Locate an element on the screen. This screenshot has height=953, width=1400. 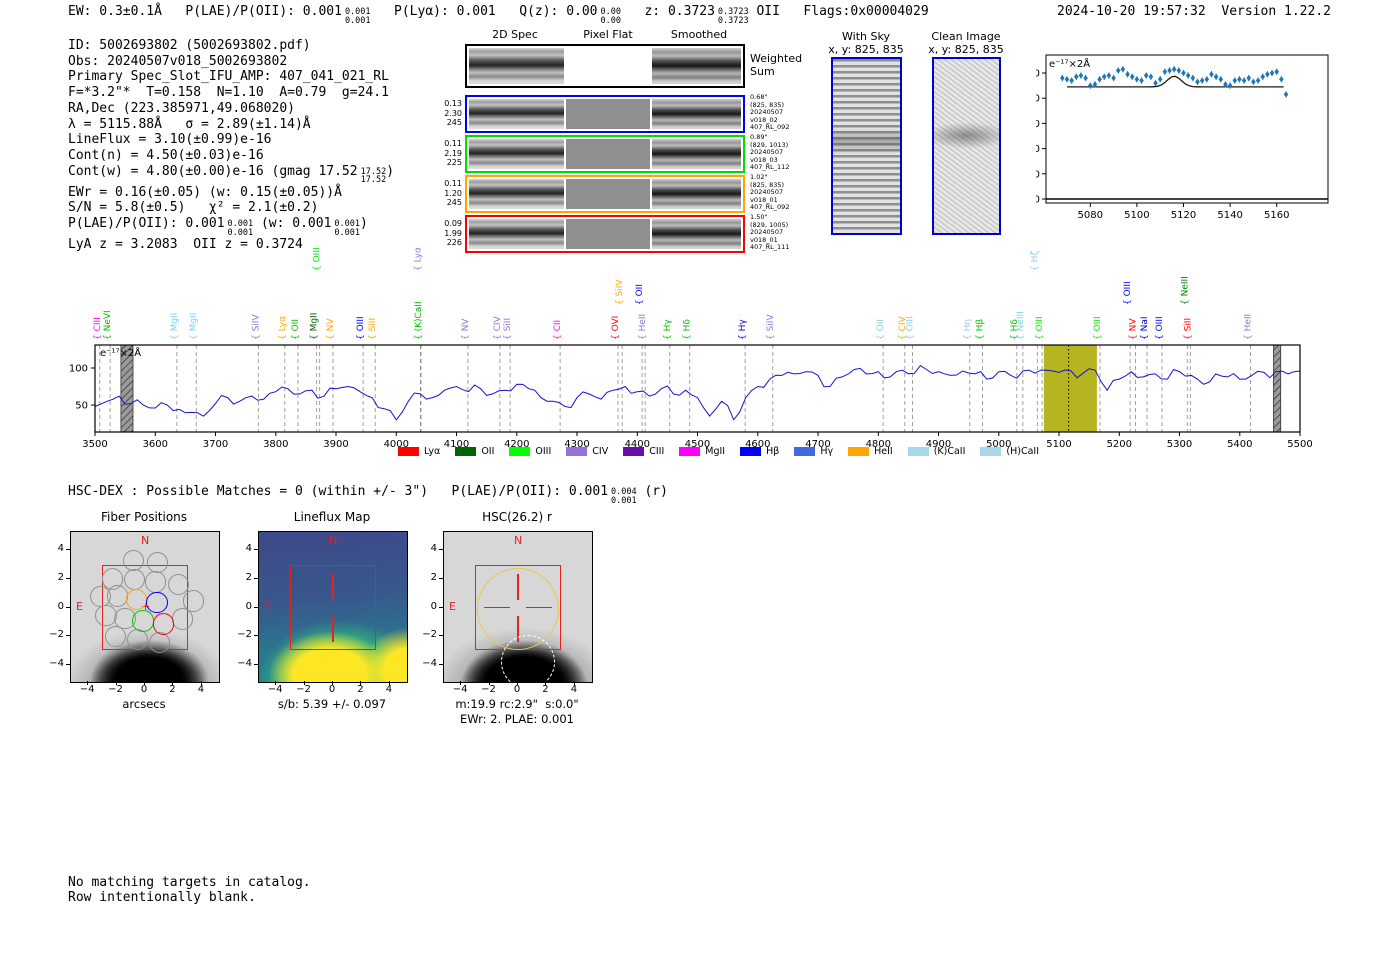
legend-label: Lyα is located at coordinates (432, 451).